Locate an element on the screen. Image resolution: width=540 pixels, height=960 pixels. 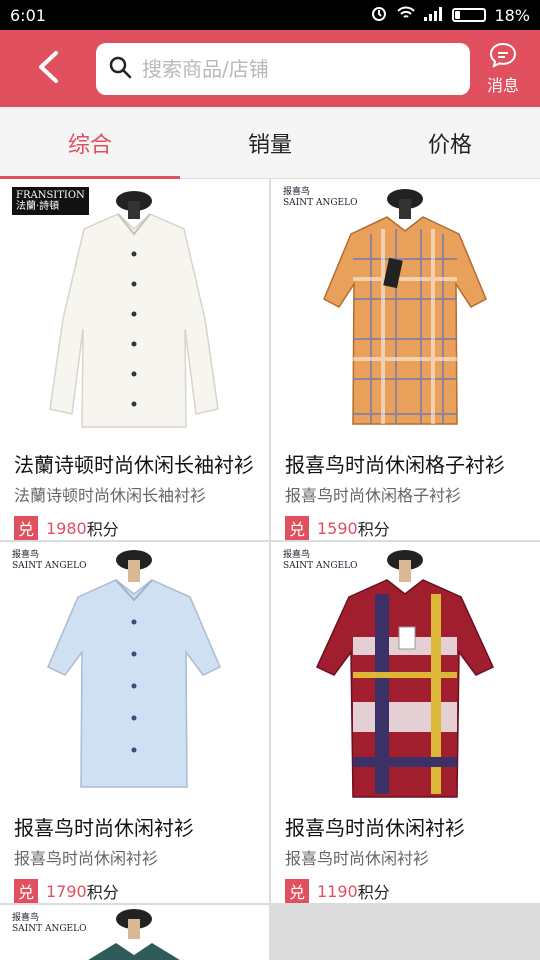
search-icon is located at coordinates (120, 69).